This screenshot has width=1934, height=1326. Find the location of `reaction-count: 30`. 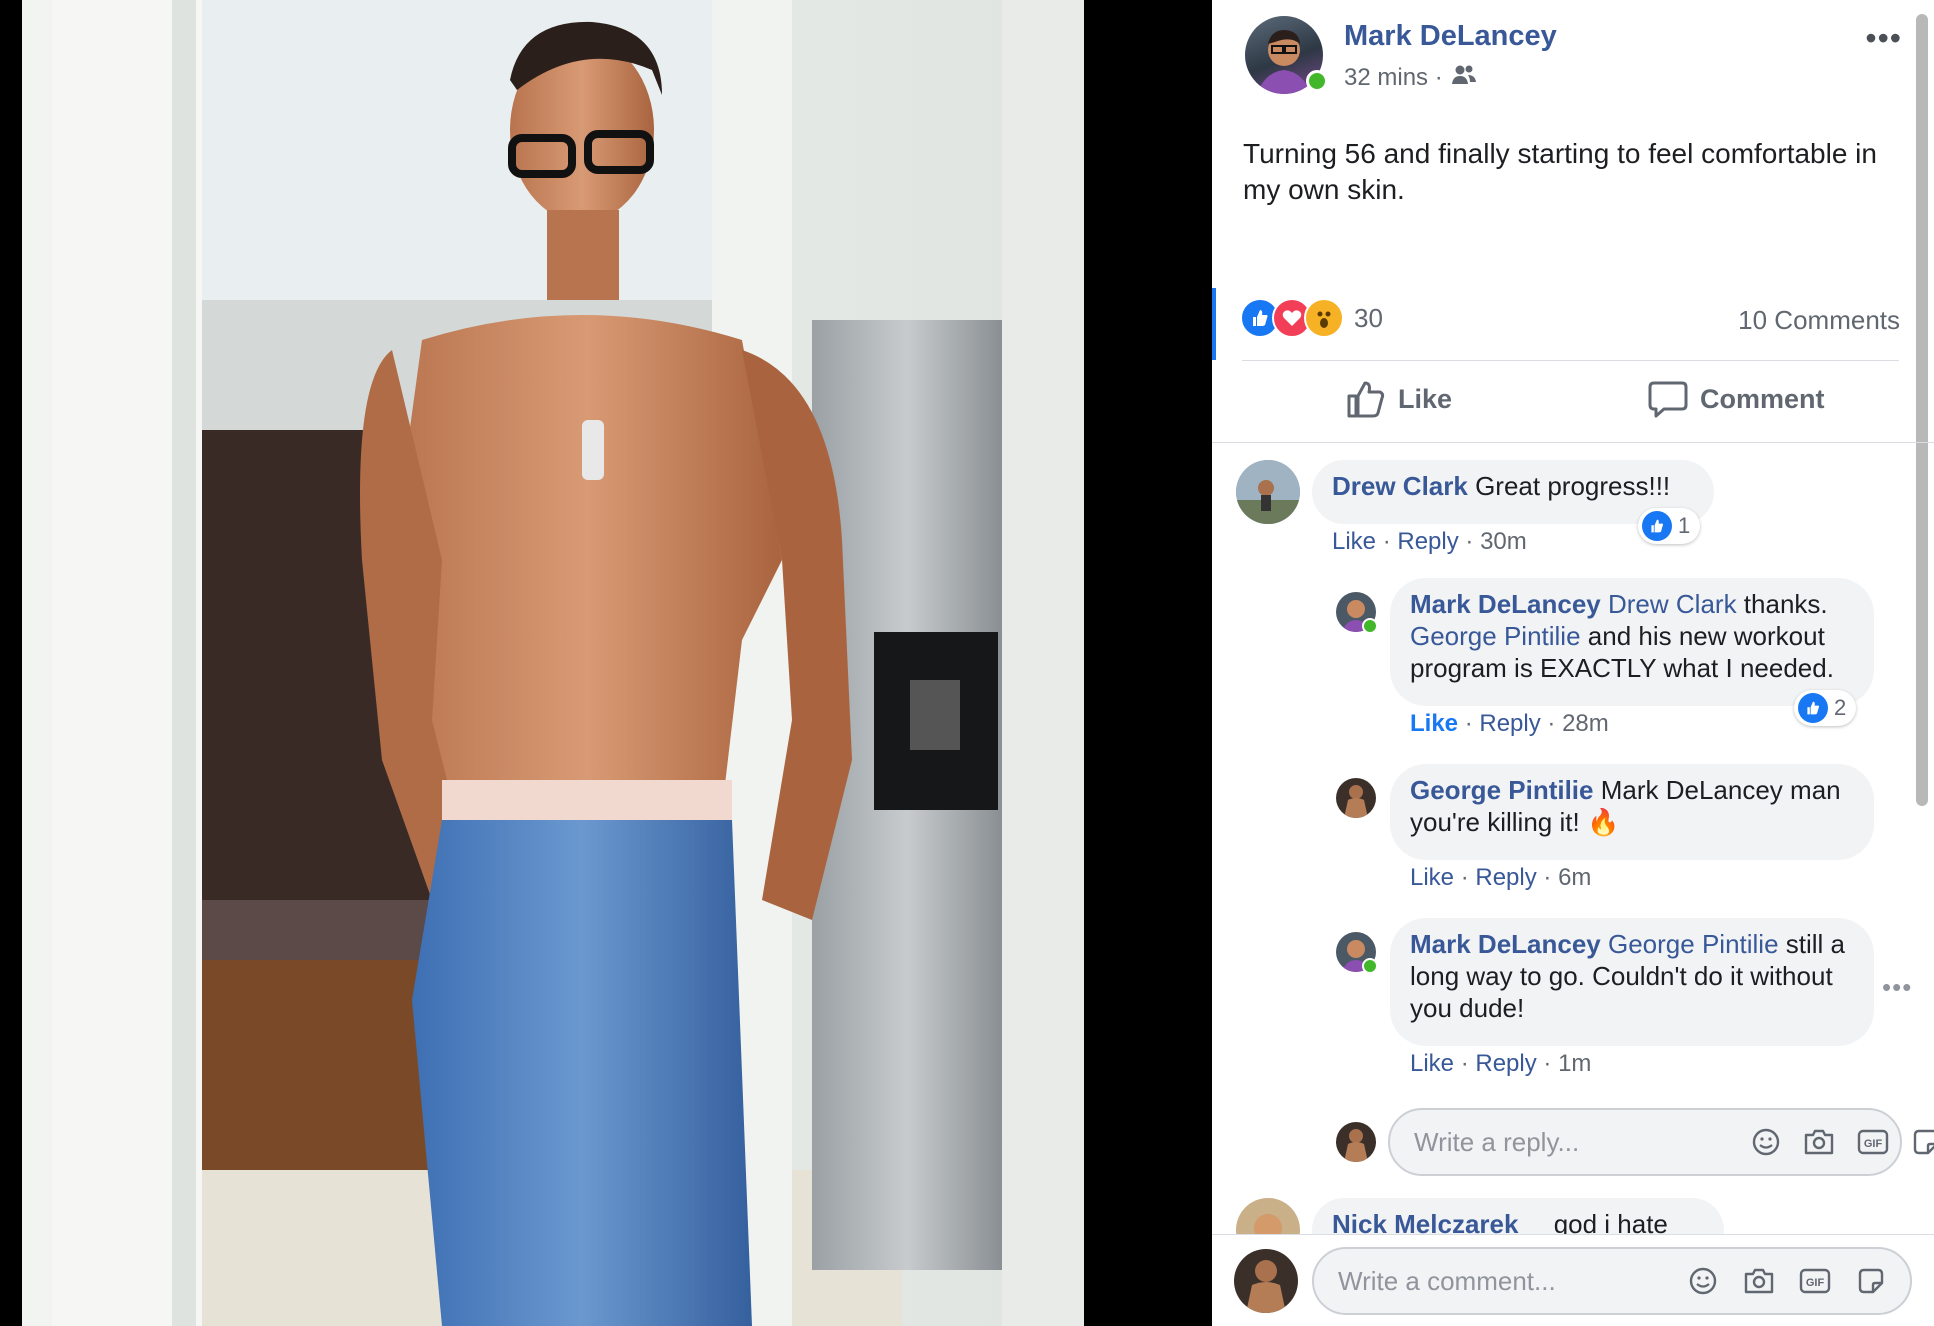

reaction-count: 30 is located at coordinates (1368, 317).